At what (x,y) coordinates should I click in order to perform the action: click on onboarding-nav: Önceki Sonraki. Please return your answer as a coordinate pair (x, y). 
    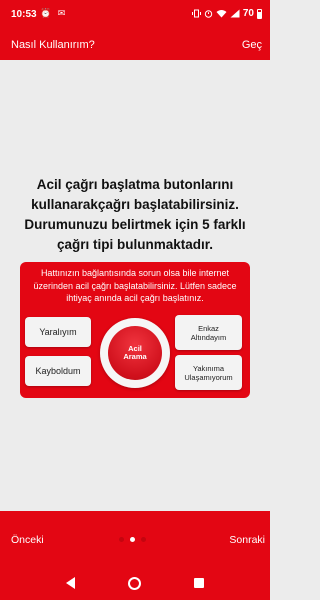
    Looking at the image, I should click on (135, 540).